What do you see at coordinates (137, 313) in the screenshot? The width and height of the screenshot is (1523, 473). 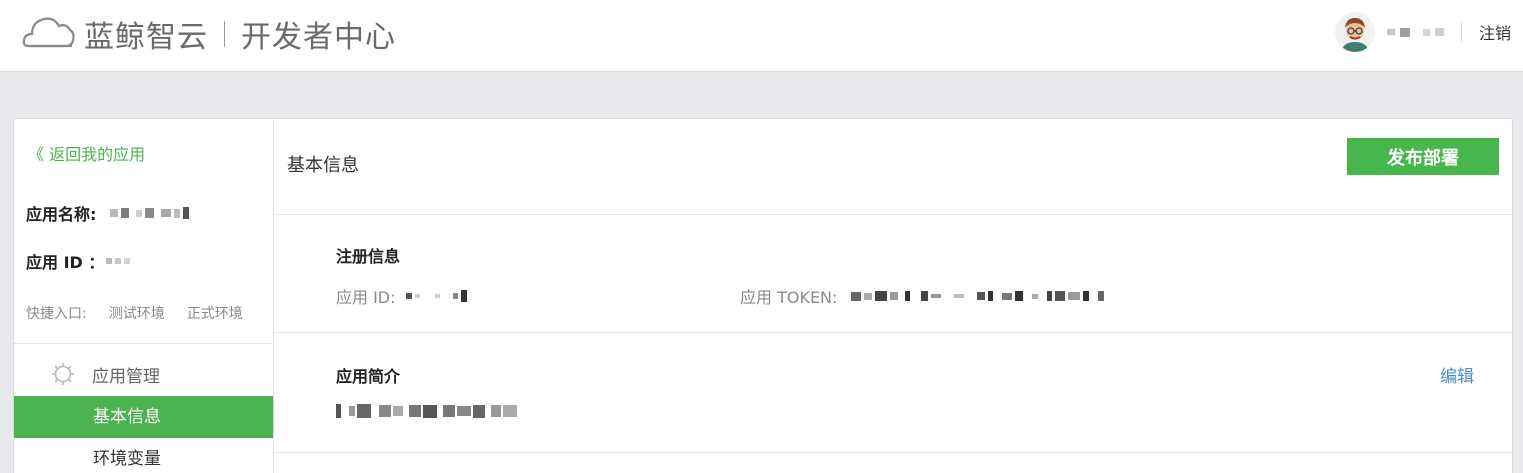 I see `test-env-link: 测试环境` at bounding box center [137, 313].